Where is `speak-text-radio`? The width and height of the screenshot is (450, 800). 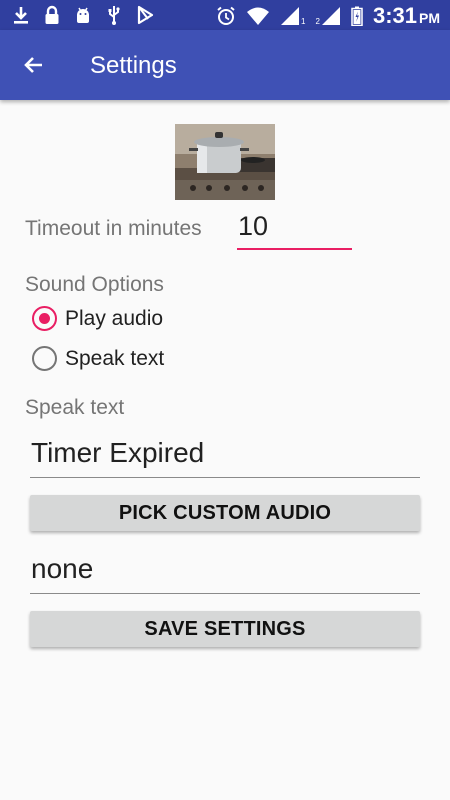
speak-text-radio is located at coordinates (44, 358).